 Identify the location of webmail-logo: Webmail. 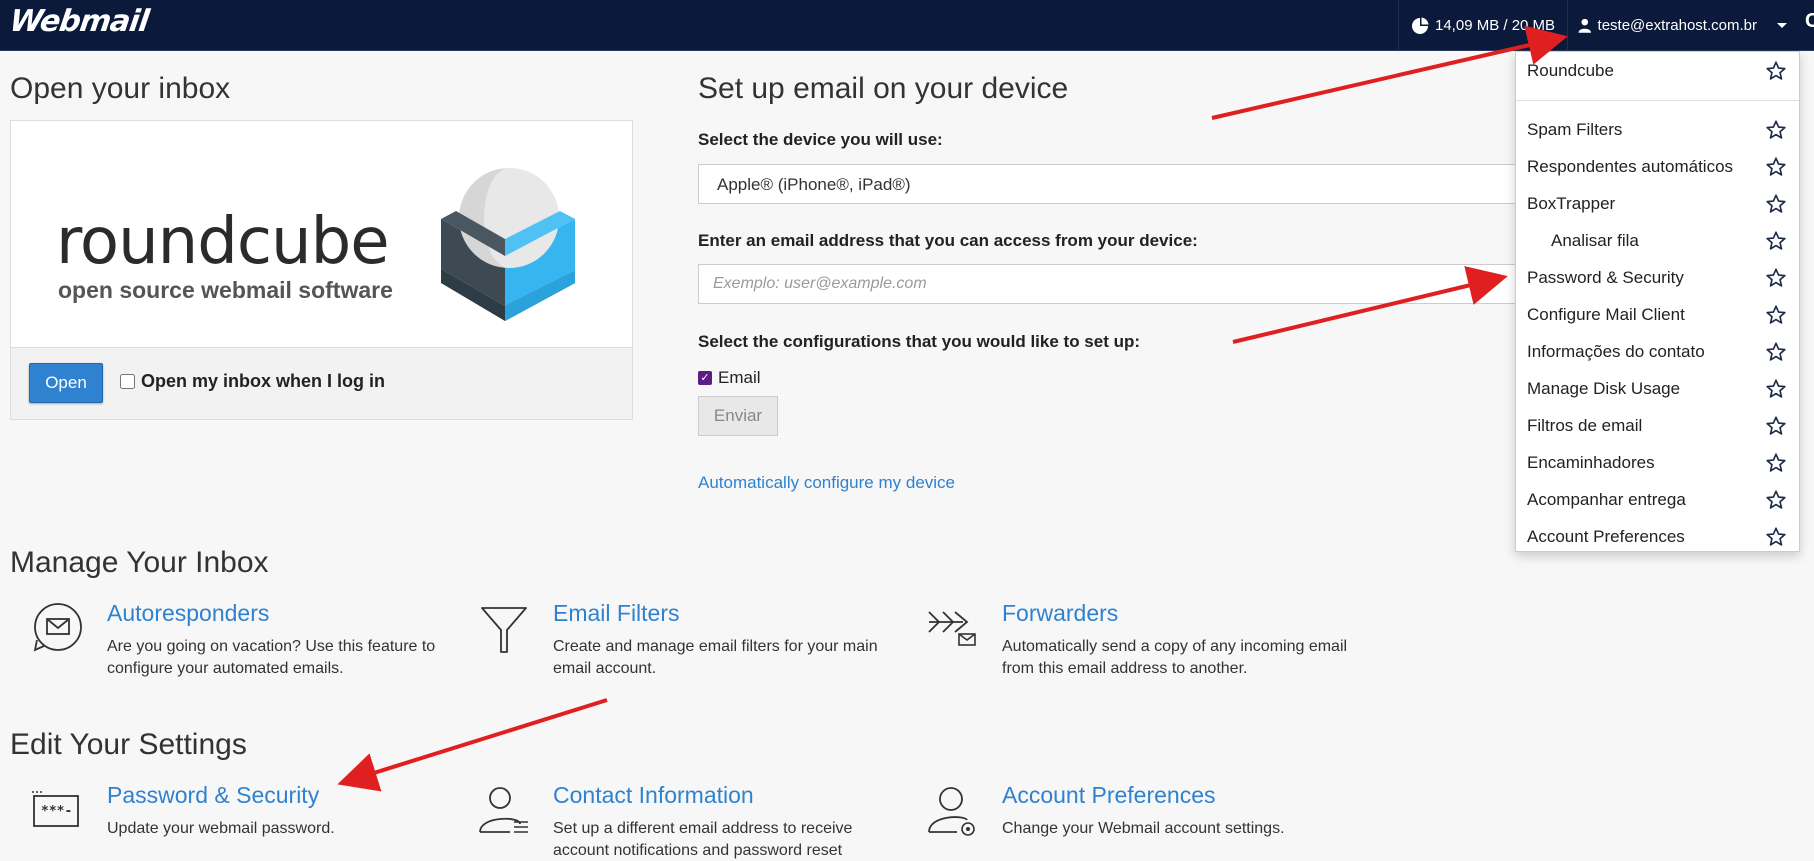
(79, 21).